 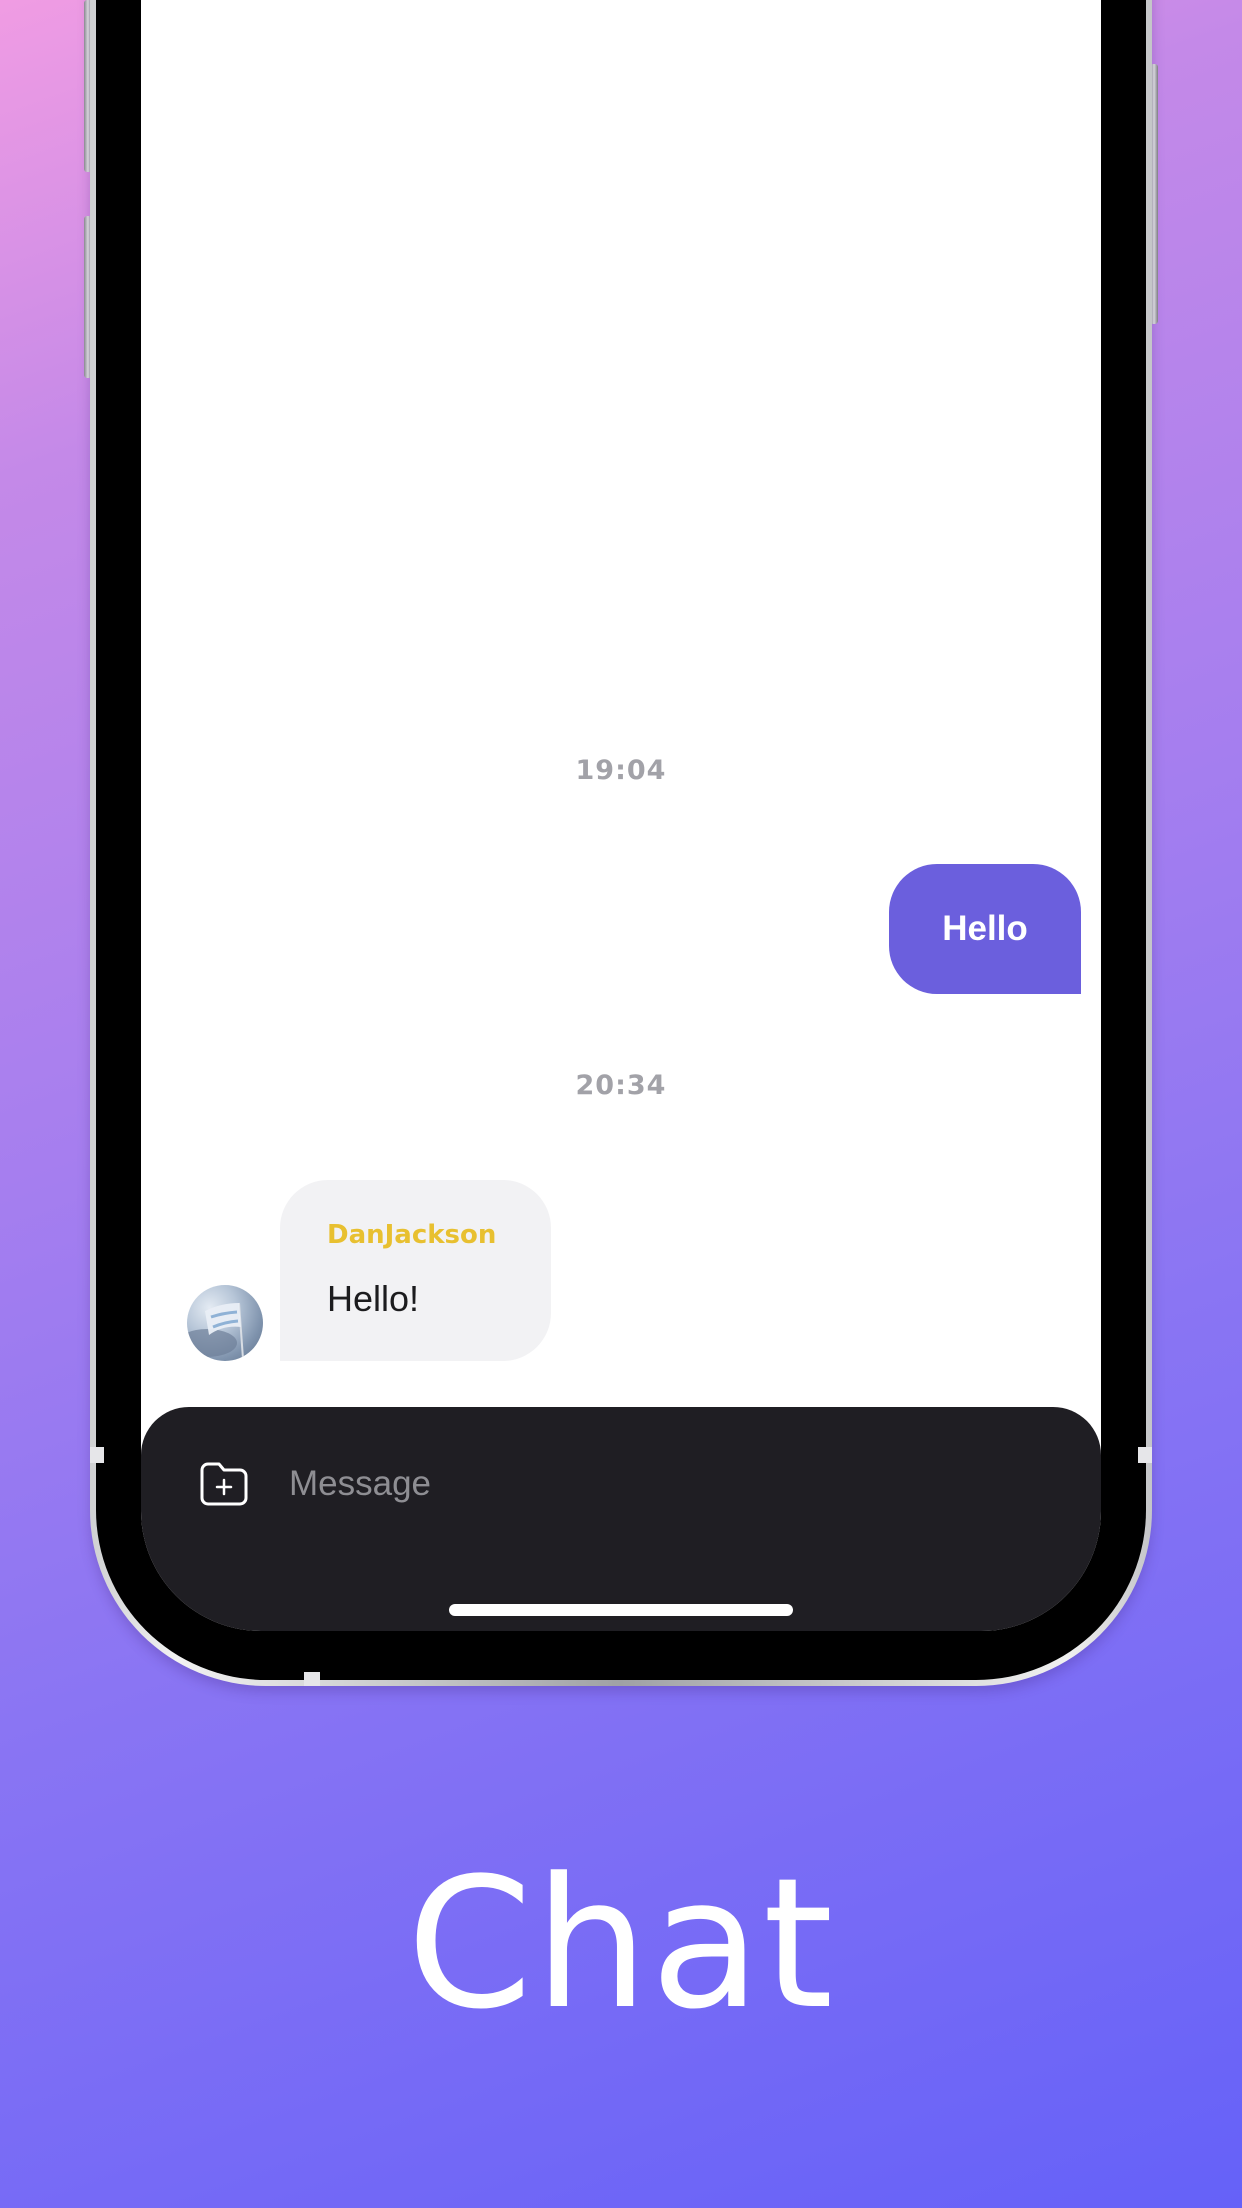 What do you see at coordinates (621, 770) in the screenshot?
I see `message-timestamp: 19:04` at bounding box center [621, 770].